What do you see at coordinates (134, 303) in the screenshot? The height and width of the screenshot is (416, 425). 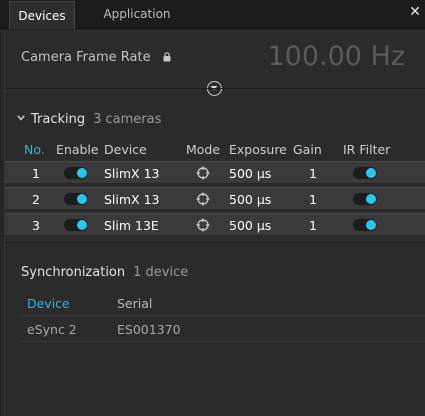 I see `column-header-serial: Serial` at bounding box center [134, 303].